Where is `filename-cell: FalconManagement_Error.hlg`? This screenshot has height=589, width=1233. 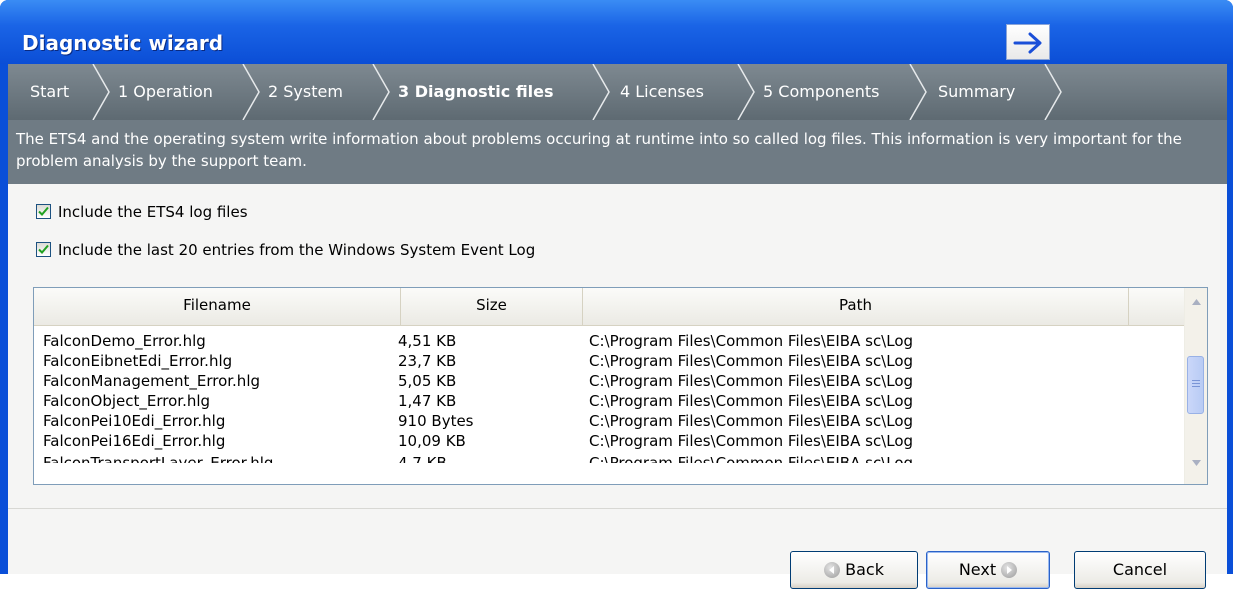
filename-cell: FalconManagement_Error.hlg is located at coordinates (152, 381).